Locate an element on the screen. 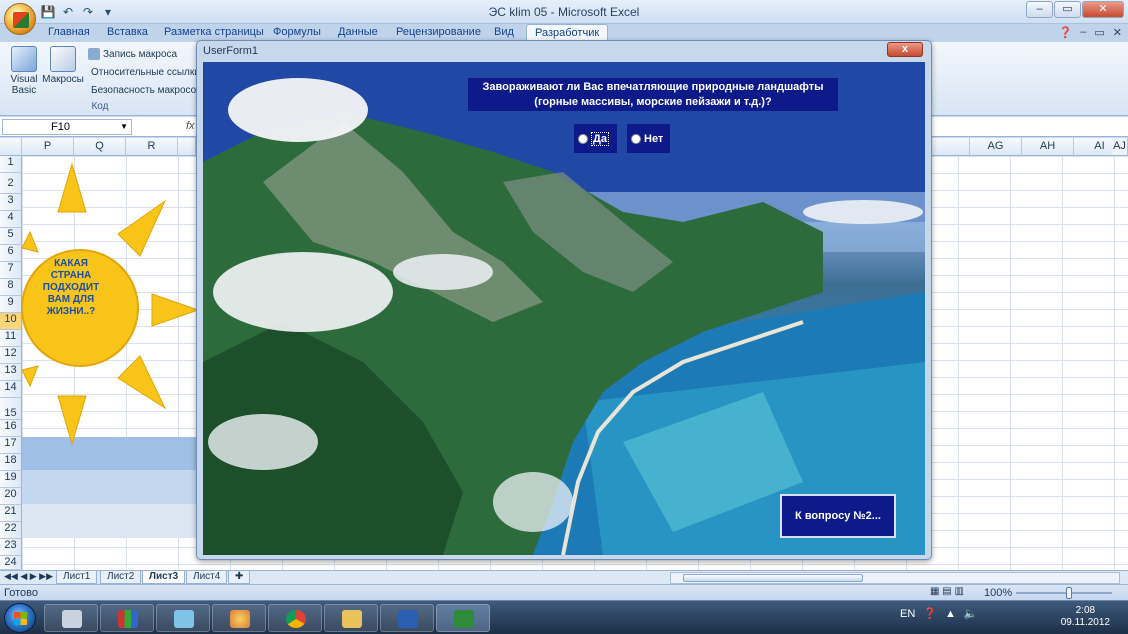 The image size is (1128, 634). restore-button: ▭ is located at coordinates (1067, 9).